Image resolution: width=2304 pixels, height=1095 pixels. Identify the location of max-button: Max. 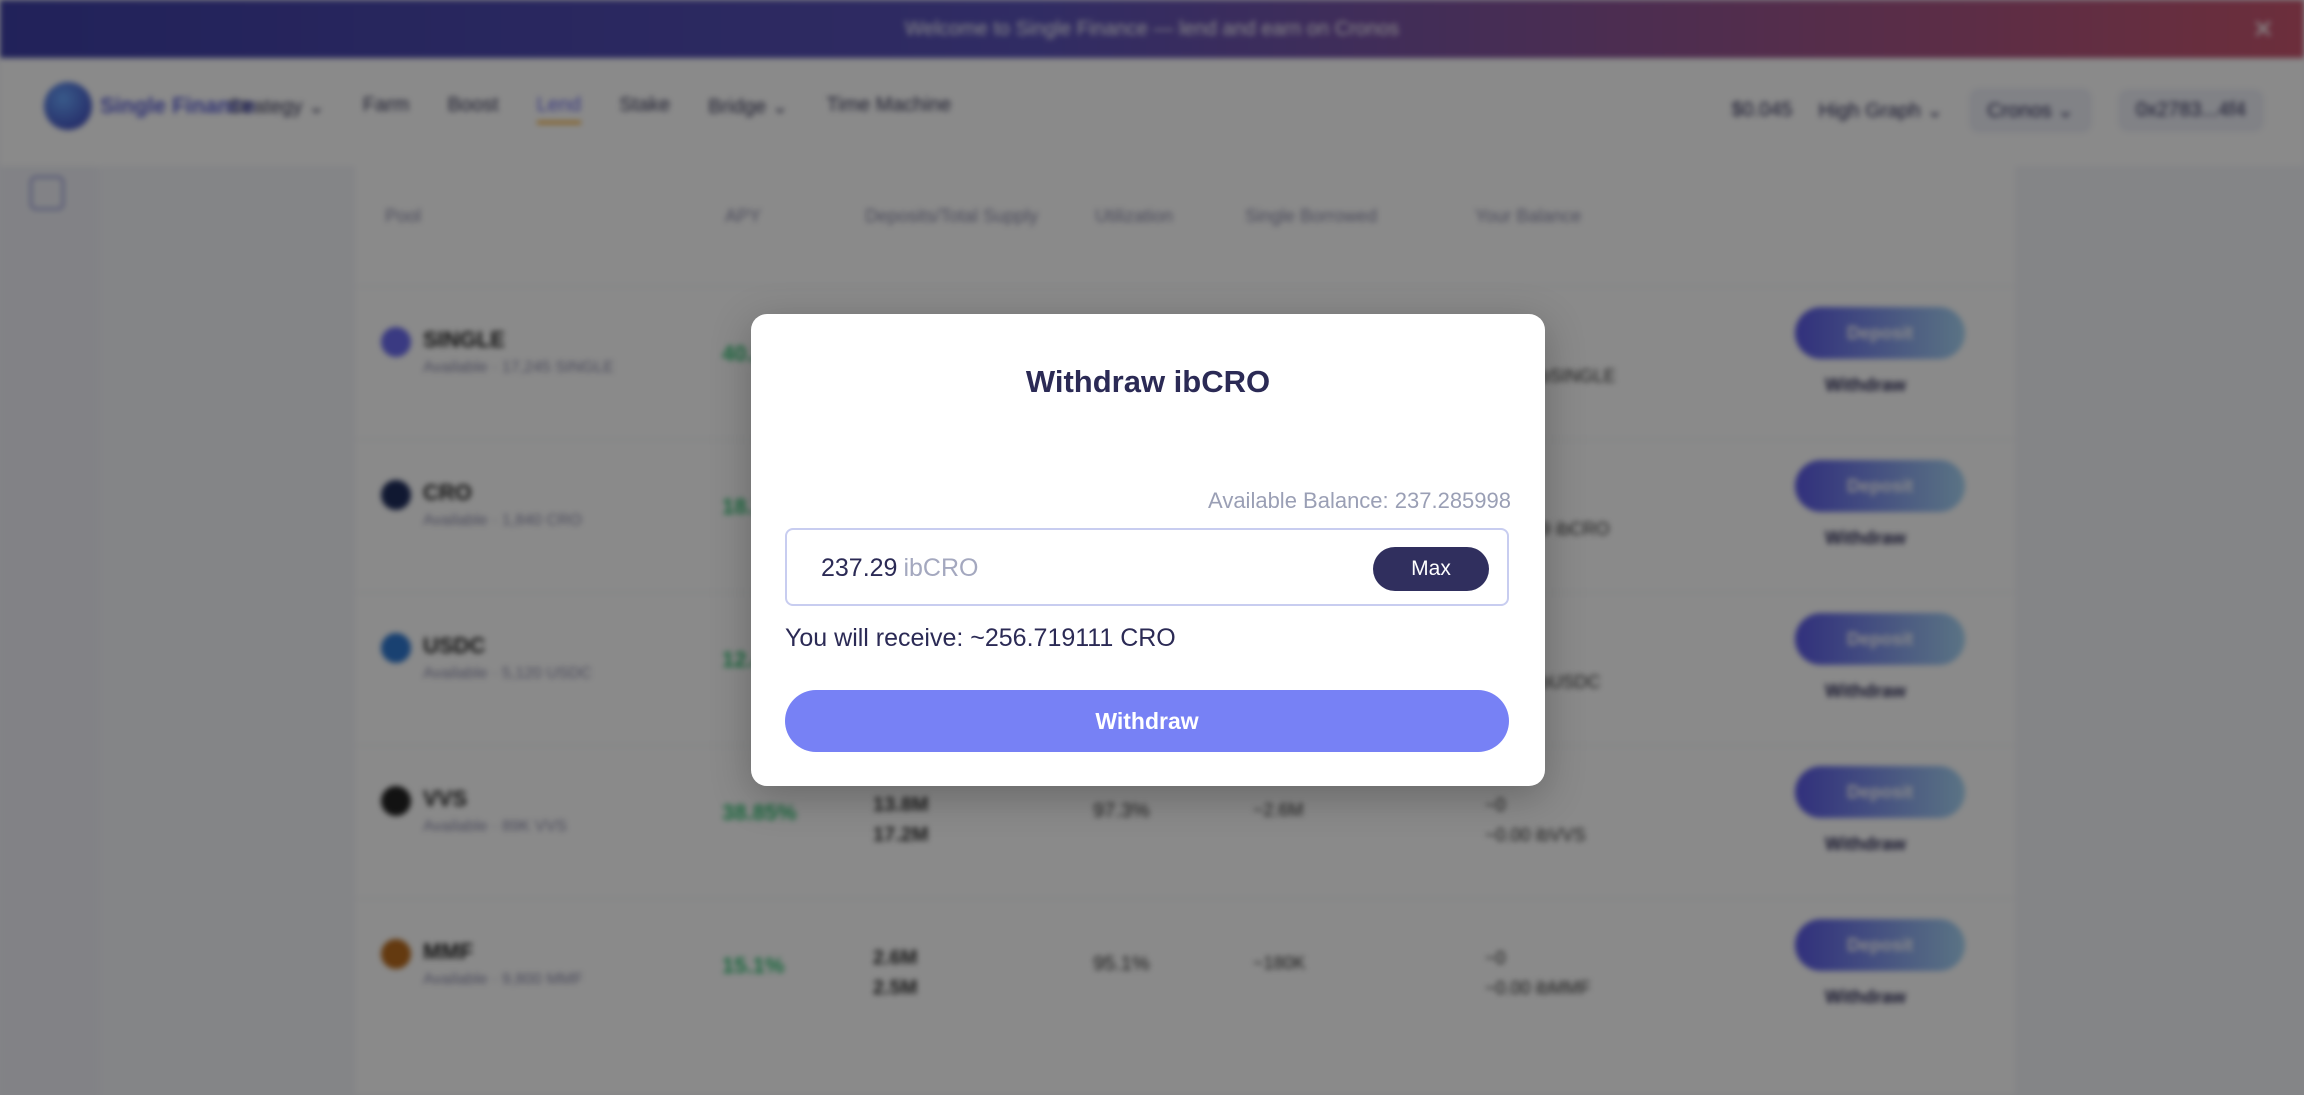
(1431, 569).